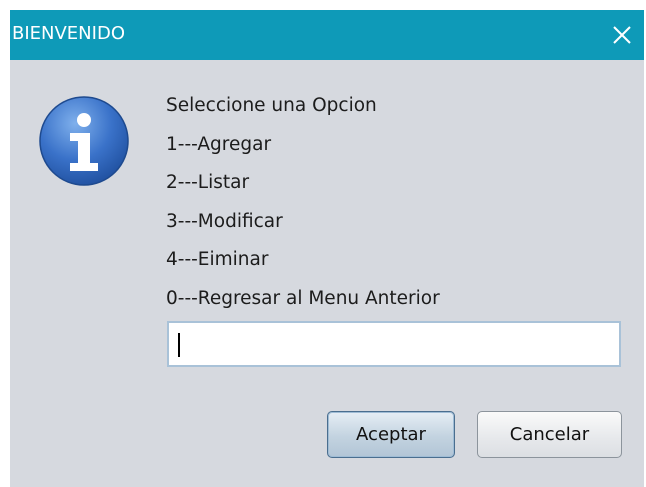 Image resolution: width=646 pixels, height=487 pixels. Describe the element at coordinates (303, 298) in the screenshot. I see `option-back: 0---Regresar al Menu Anterior` at that location.